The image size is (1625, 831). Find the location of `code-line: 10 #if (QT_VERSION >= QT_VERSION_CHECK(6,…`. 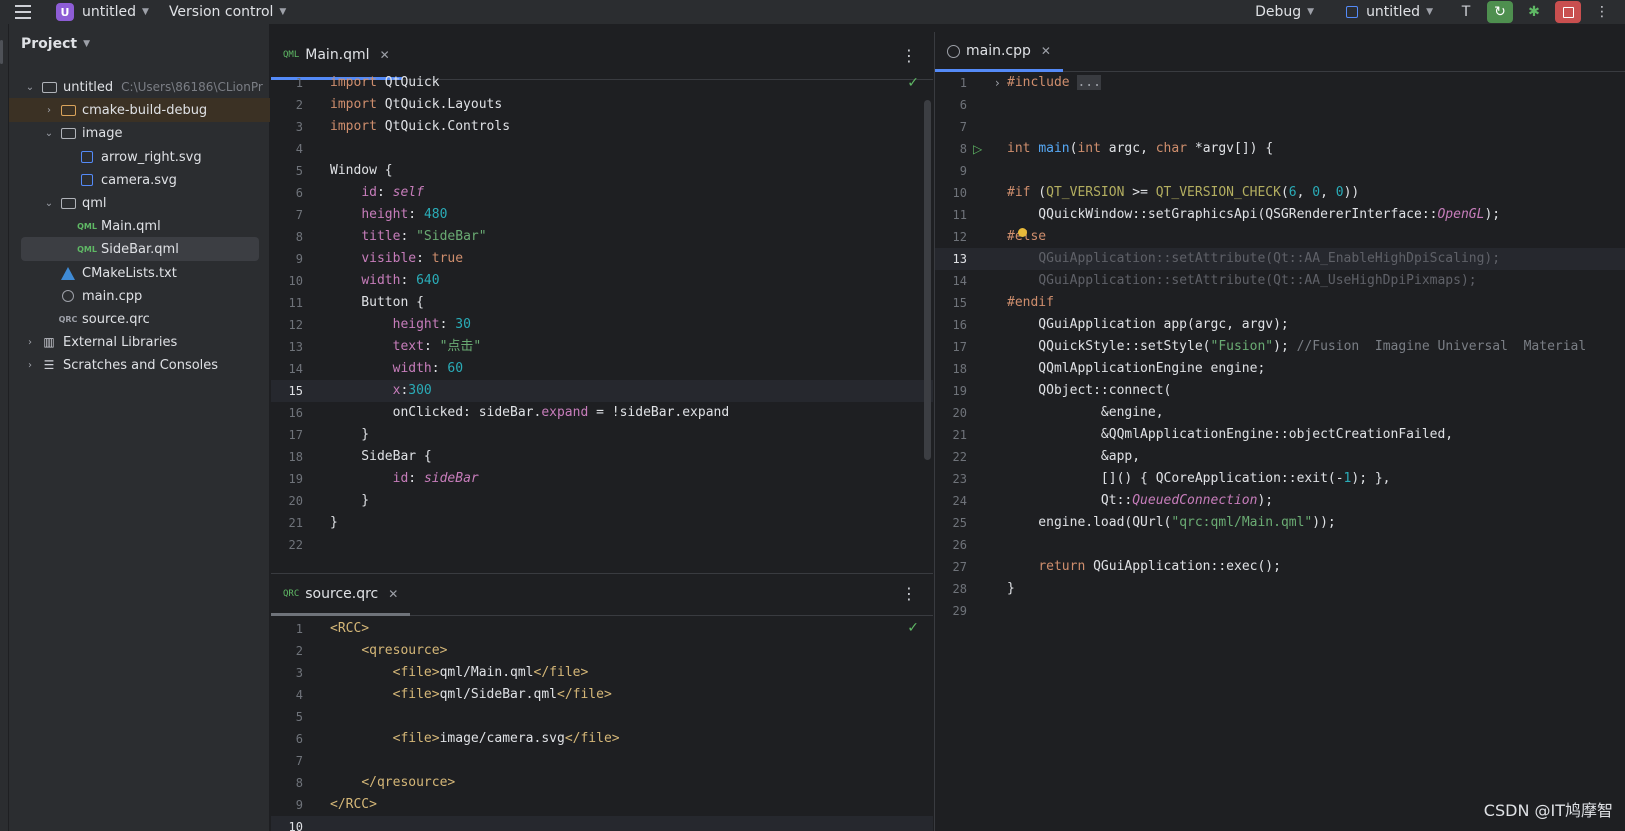

code-line: 10 #if (QT_VERSION >= QT_VERSION_CHECK(6,… is located at coordinates (1280, 193).